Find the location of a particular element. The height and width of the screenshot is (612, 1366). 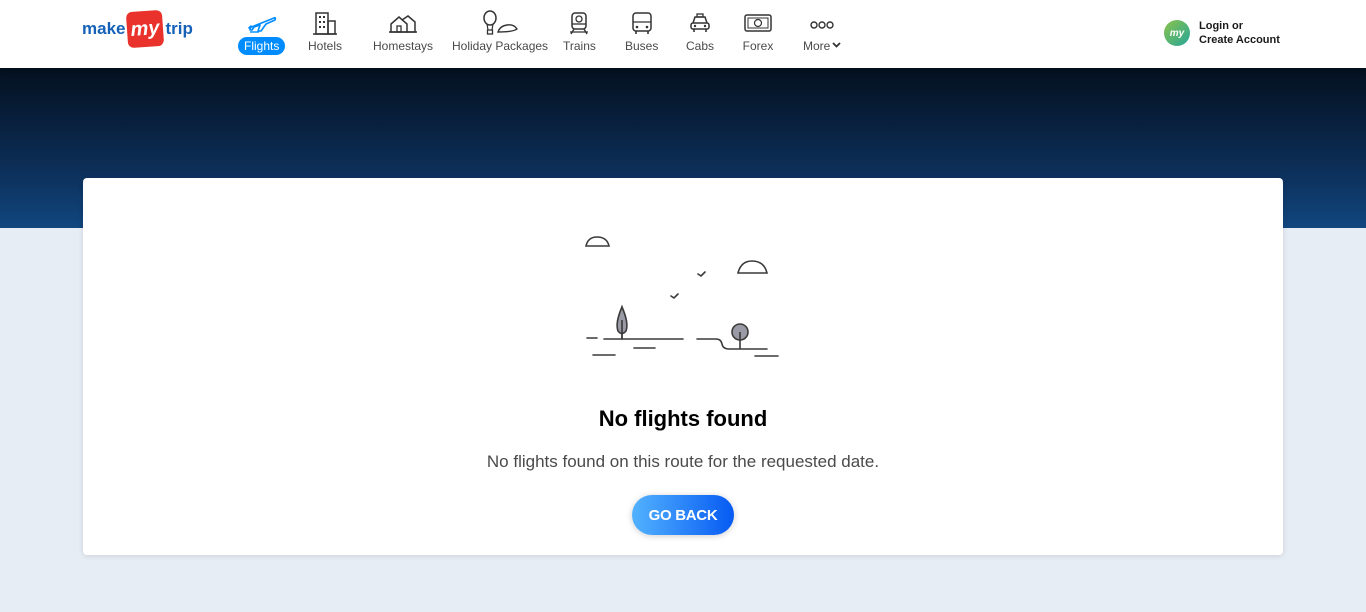

nav-item-trains: Trains is located at coordinates (579, 35).